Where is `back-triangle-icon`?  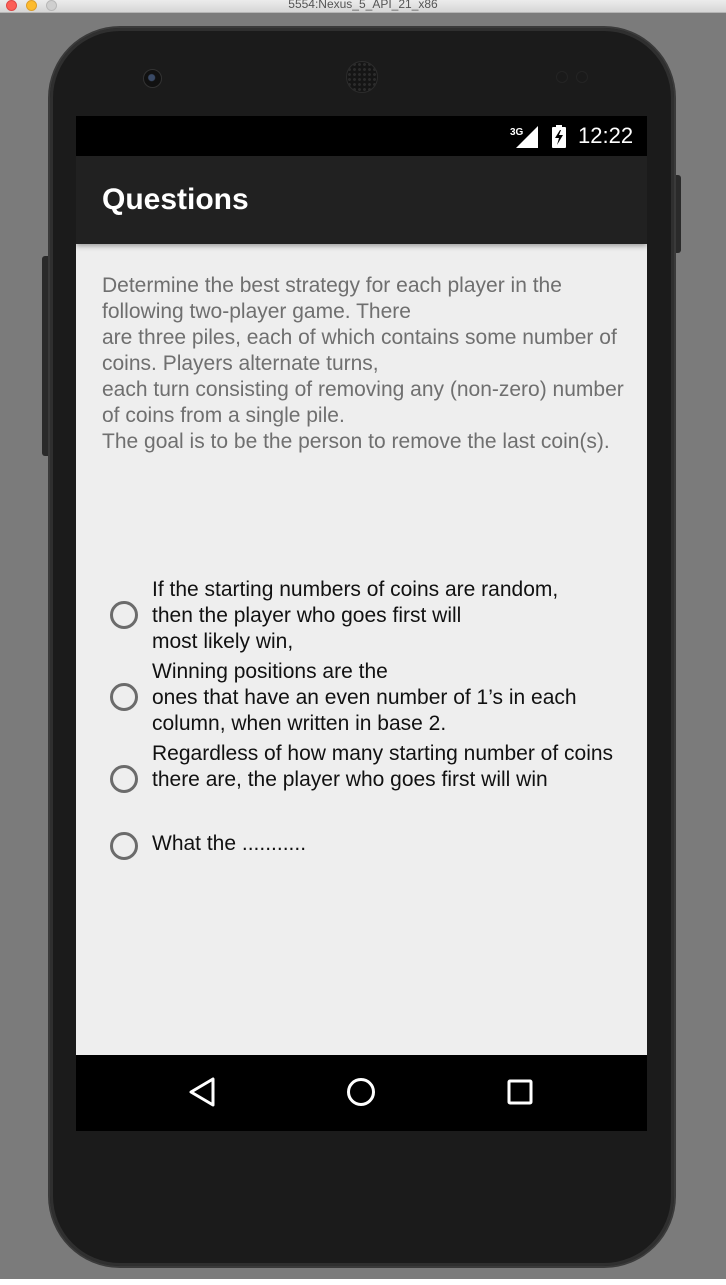 back-triangle-icon is located at coordinates (203, 1092).